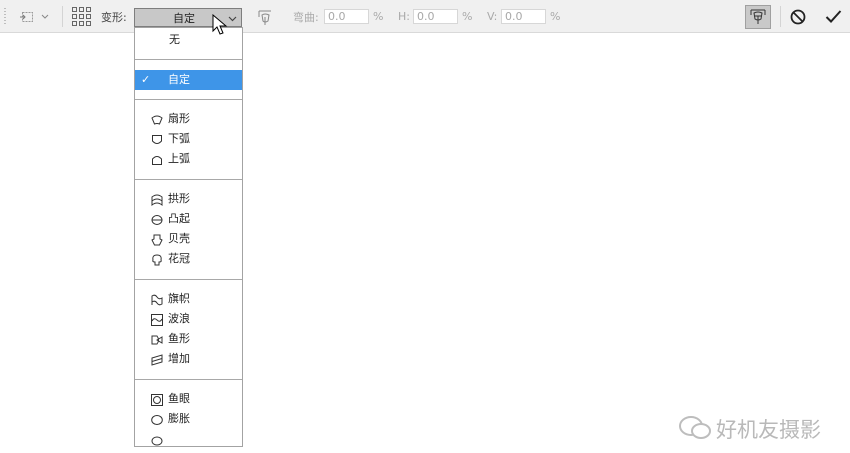  Describe the element at coordinates (555, 16) in the screenshot. I see `v-percent: %` at that location.